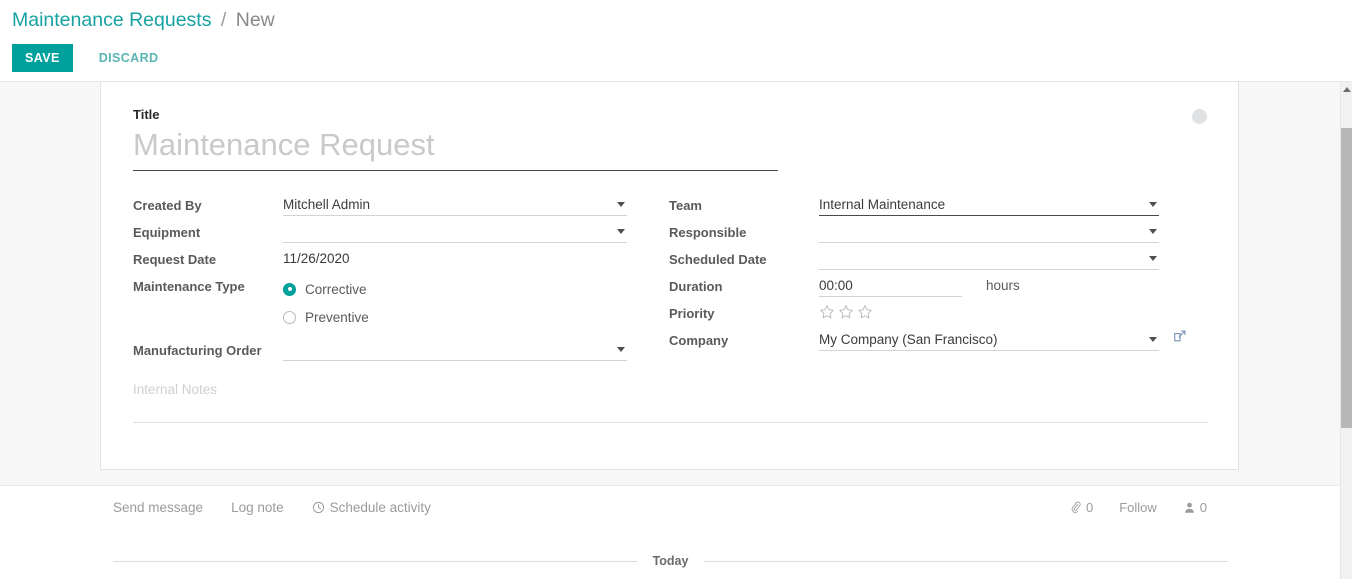 Image resolution: width=1352 pixels, height=579 pixels. Describe the element at coordinates (670, 422) in the screenshot. I see `internal-notes-underline` at that location.